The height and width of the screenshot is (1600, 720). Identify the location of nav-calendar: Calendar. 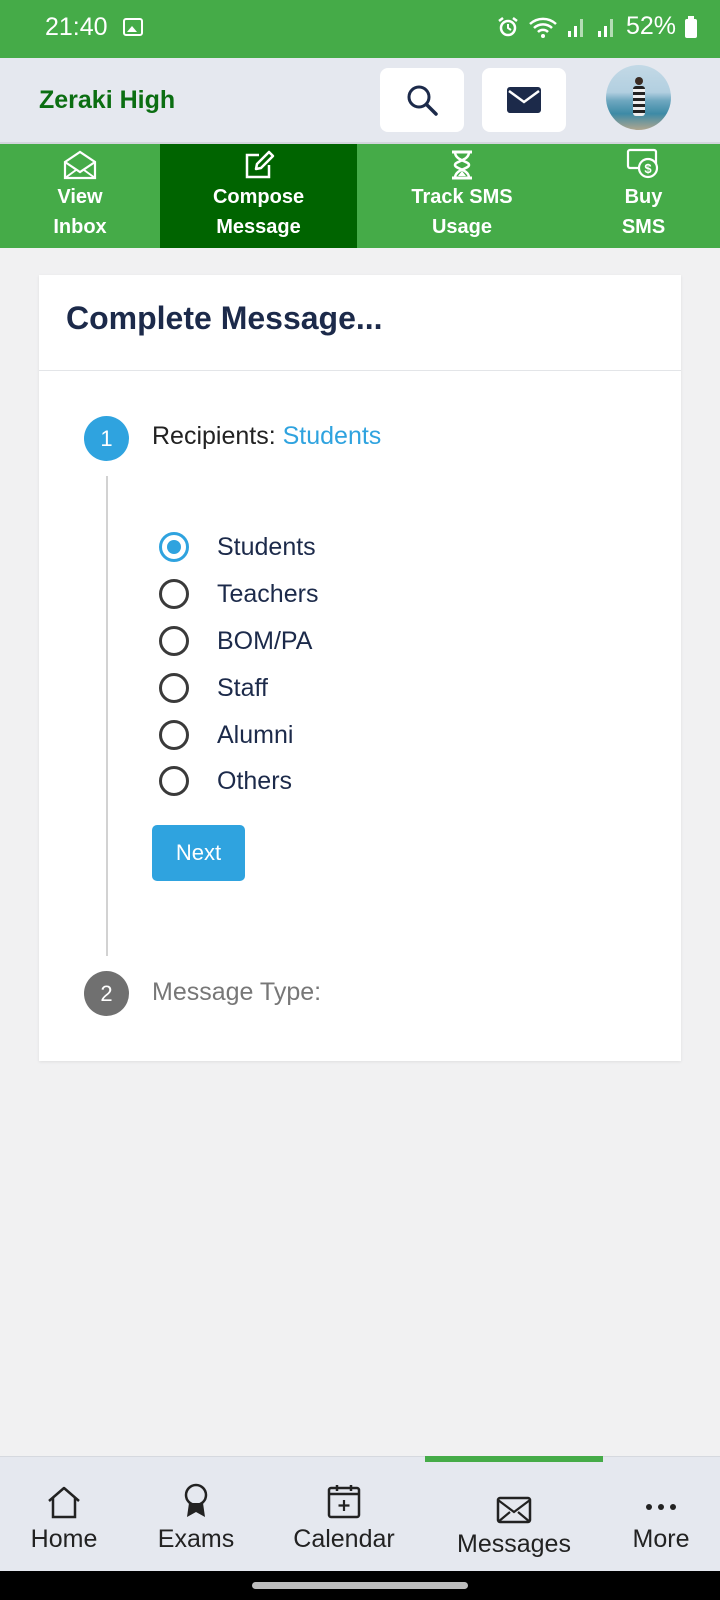
(344, 1514).